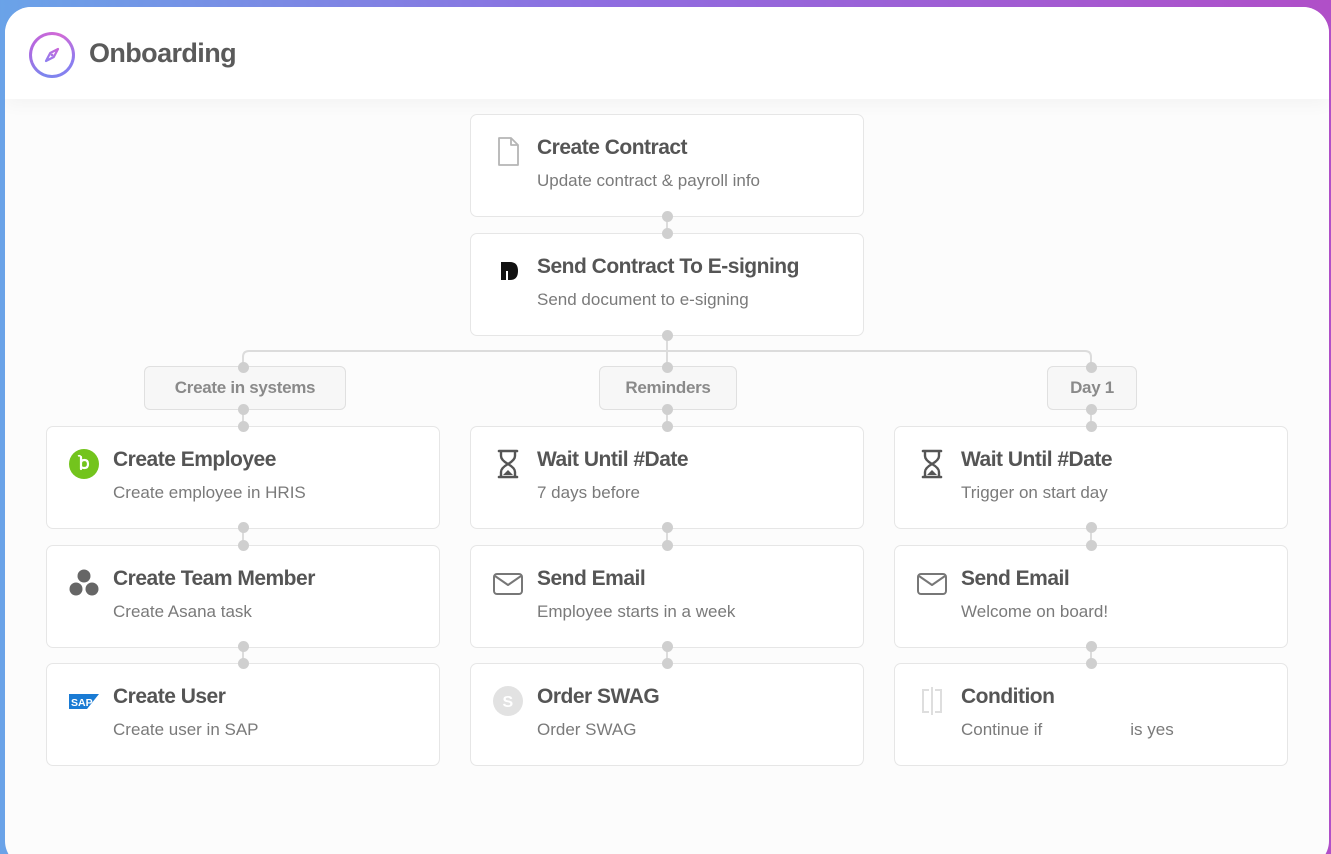 The width and height of the screenshot is (1331, 854). I want to click on step-subtitle: Order SWAG, so click(587, 729).